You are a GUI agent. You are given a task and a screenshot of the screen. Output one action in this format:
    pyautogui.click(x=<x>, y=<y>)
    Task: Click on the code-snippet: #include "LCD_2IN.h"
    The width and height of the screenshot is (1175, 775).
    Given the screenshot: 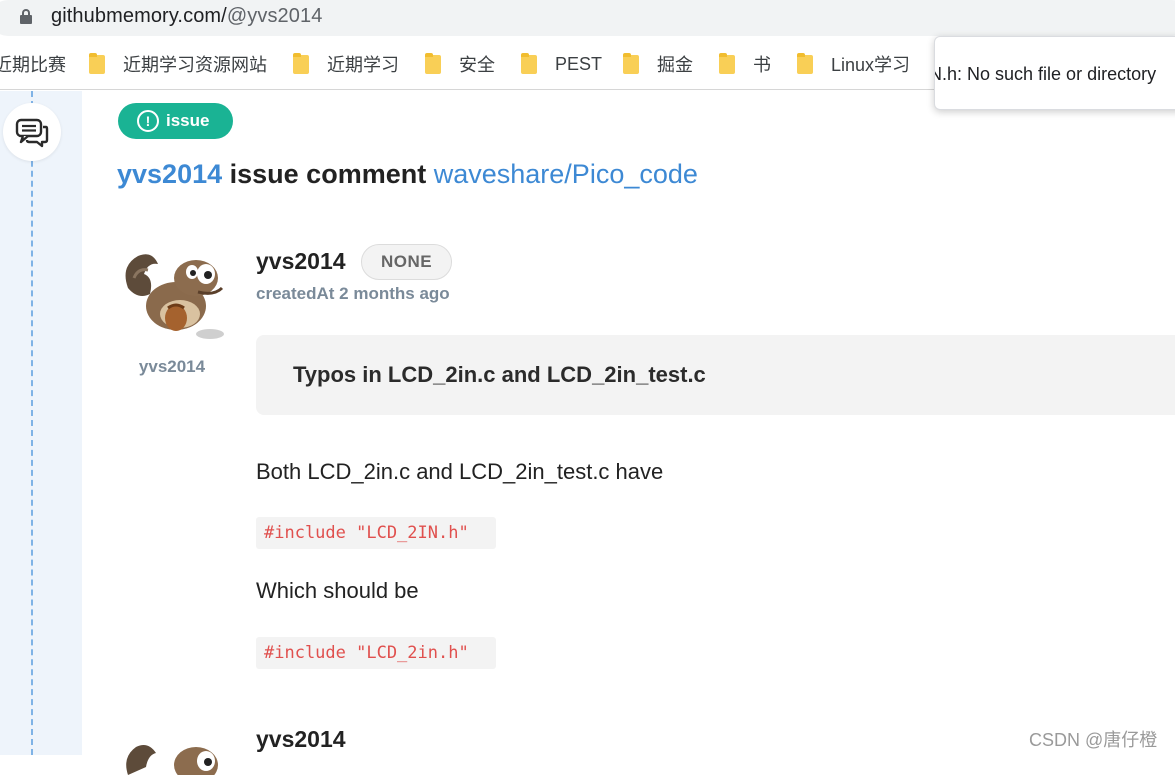 What is the action you would take?
    pyautogui.click(x=376, y=533)
    